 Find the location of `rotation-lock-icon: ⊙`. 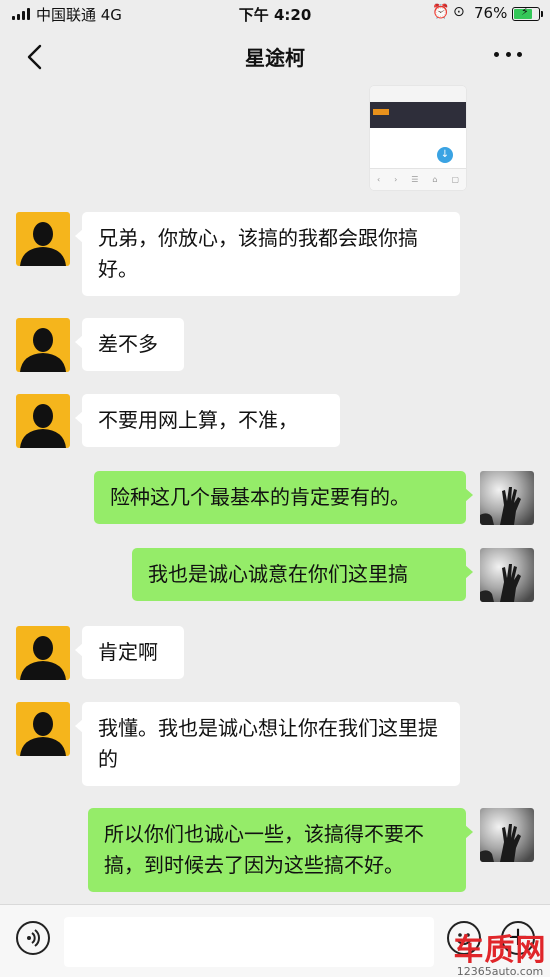

rotation-lock-icon: ⊙ is located at coordinates (459, 12).